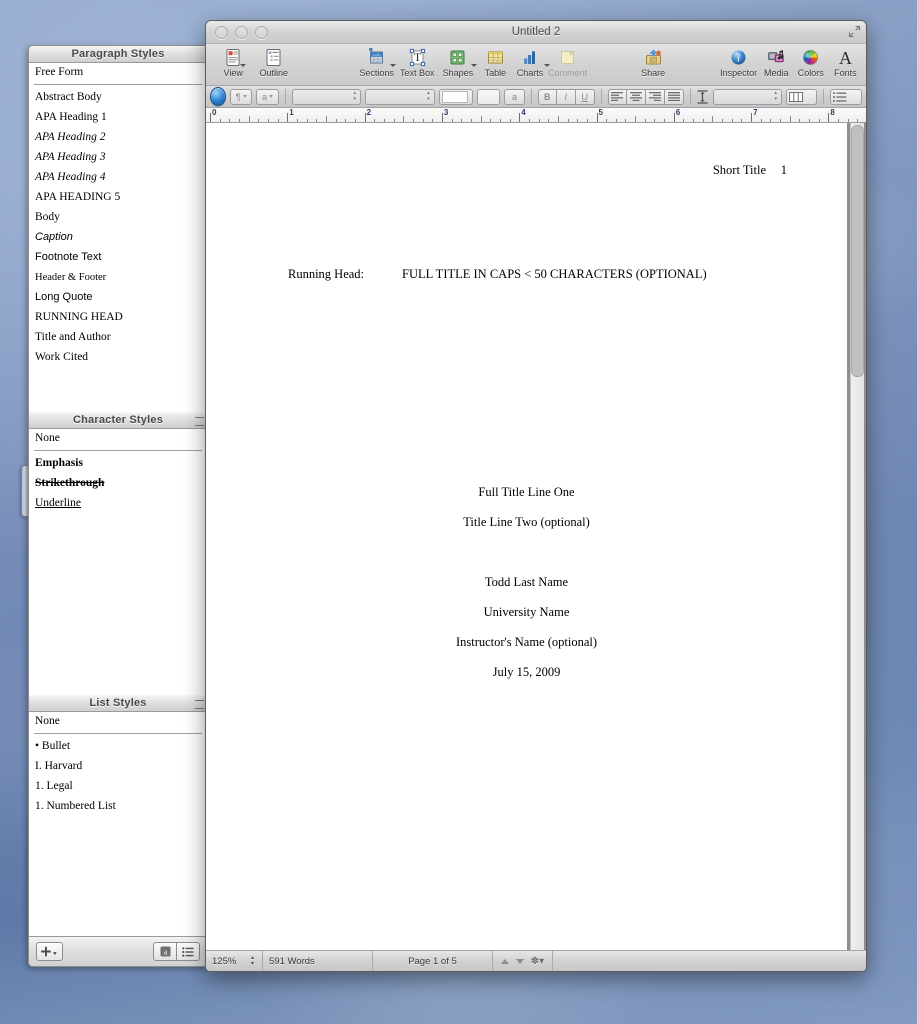 The width and height of the screenshot is (917, 1024). I want to click on toolbar-button-table: Table, so click(495, 62).